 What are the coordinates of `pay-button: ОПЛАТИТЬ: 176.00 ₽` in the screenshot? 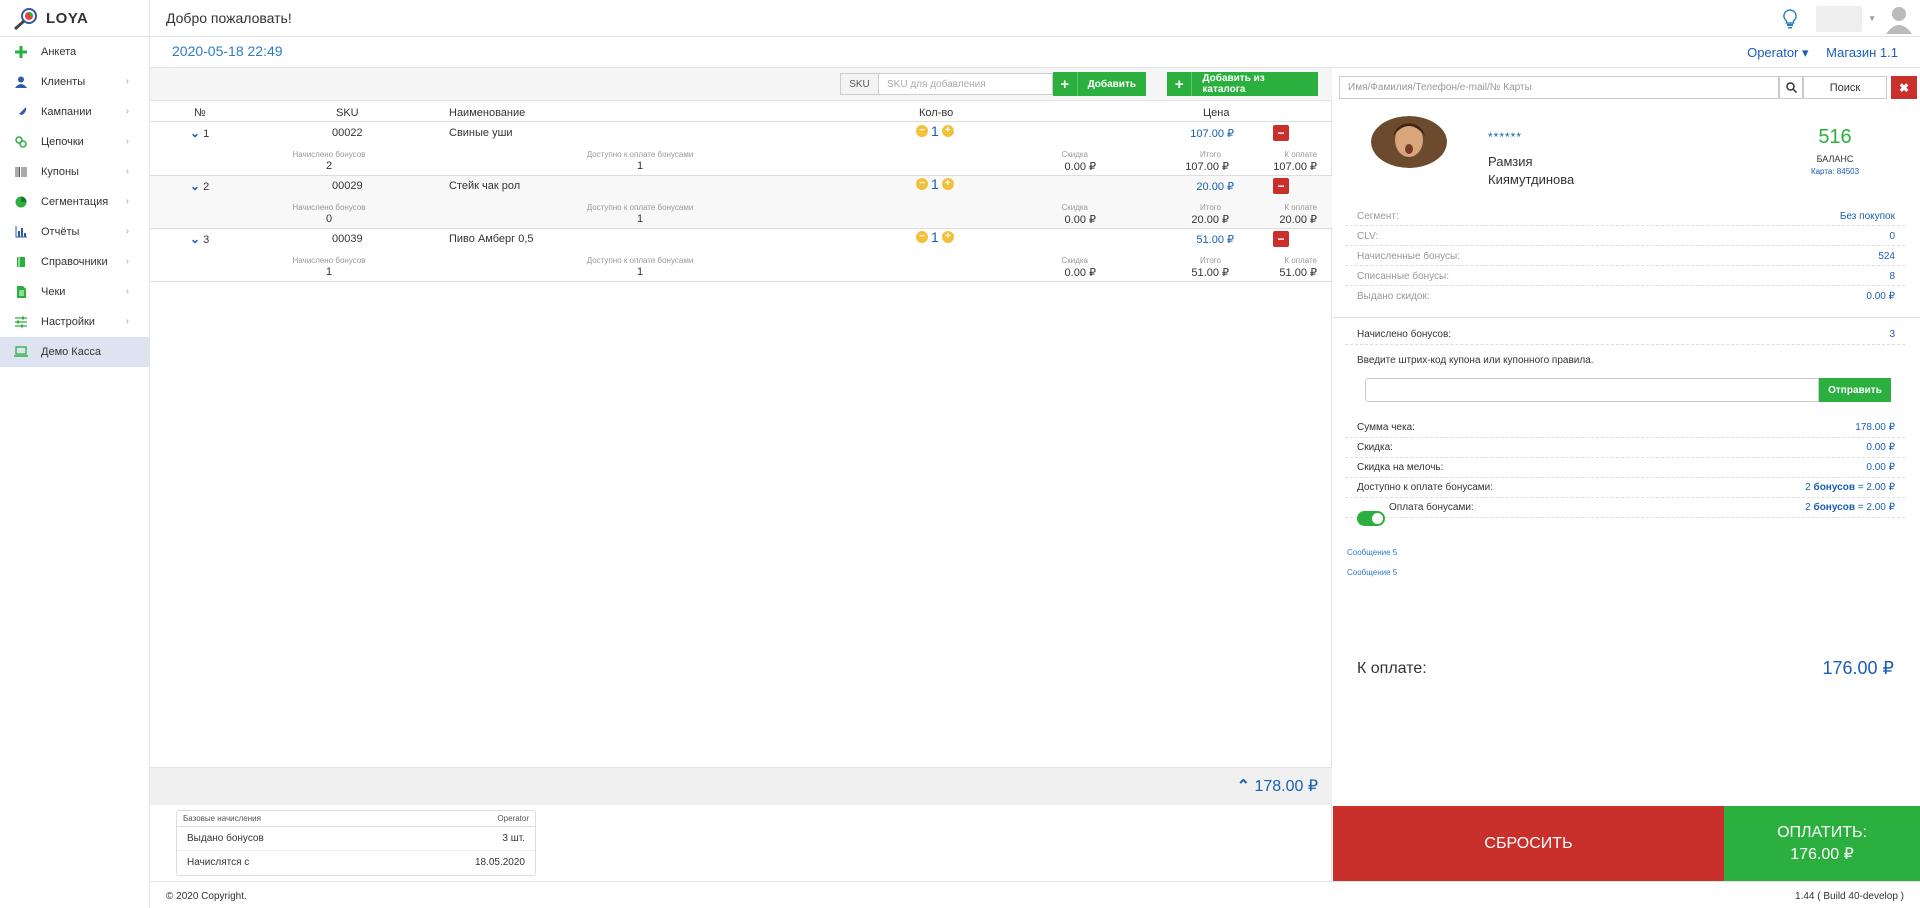 It's located at (1822, 844).